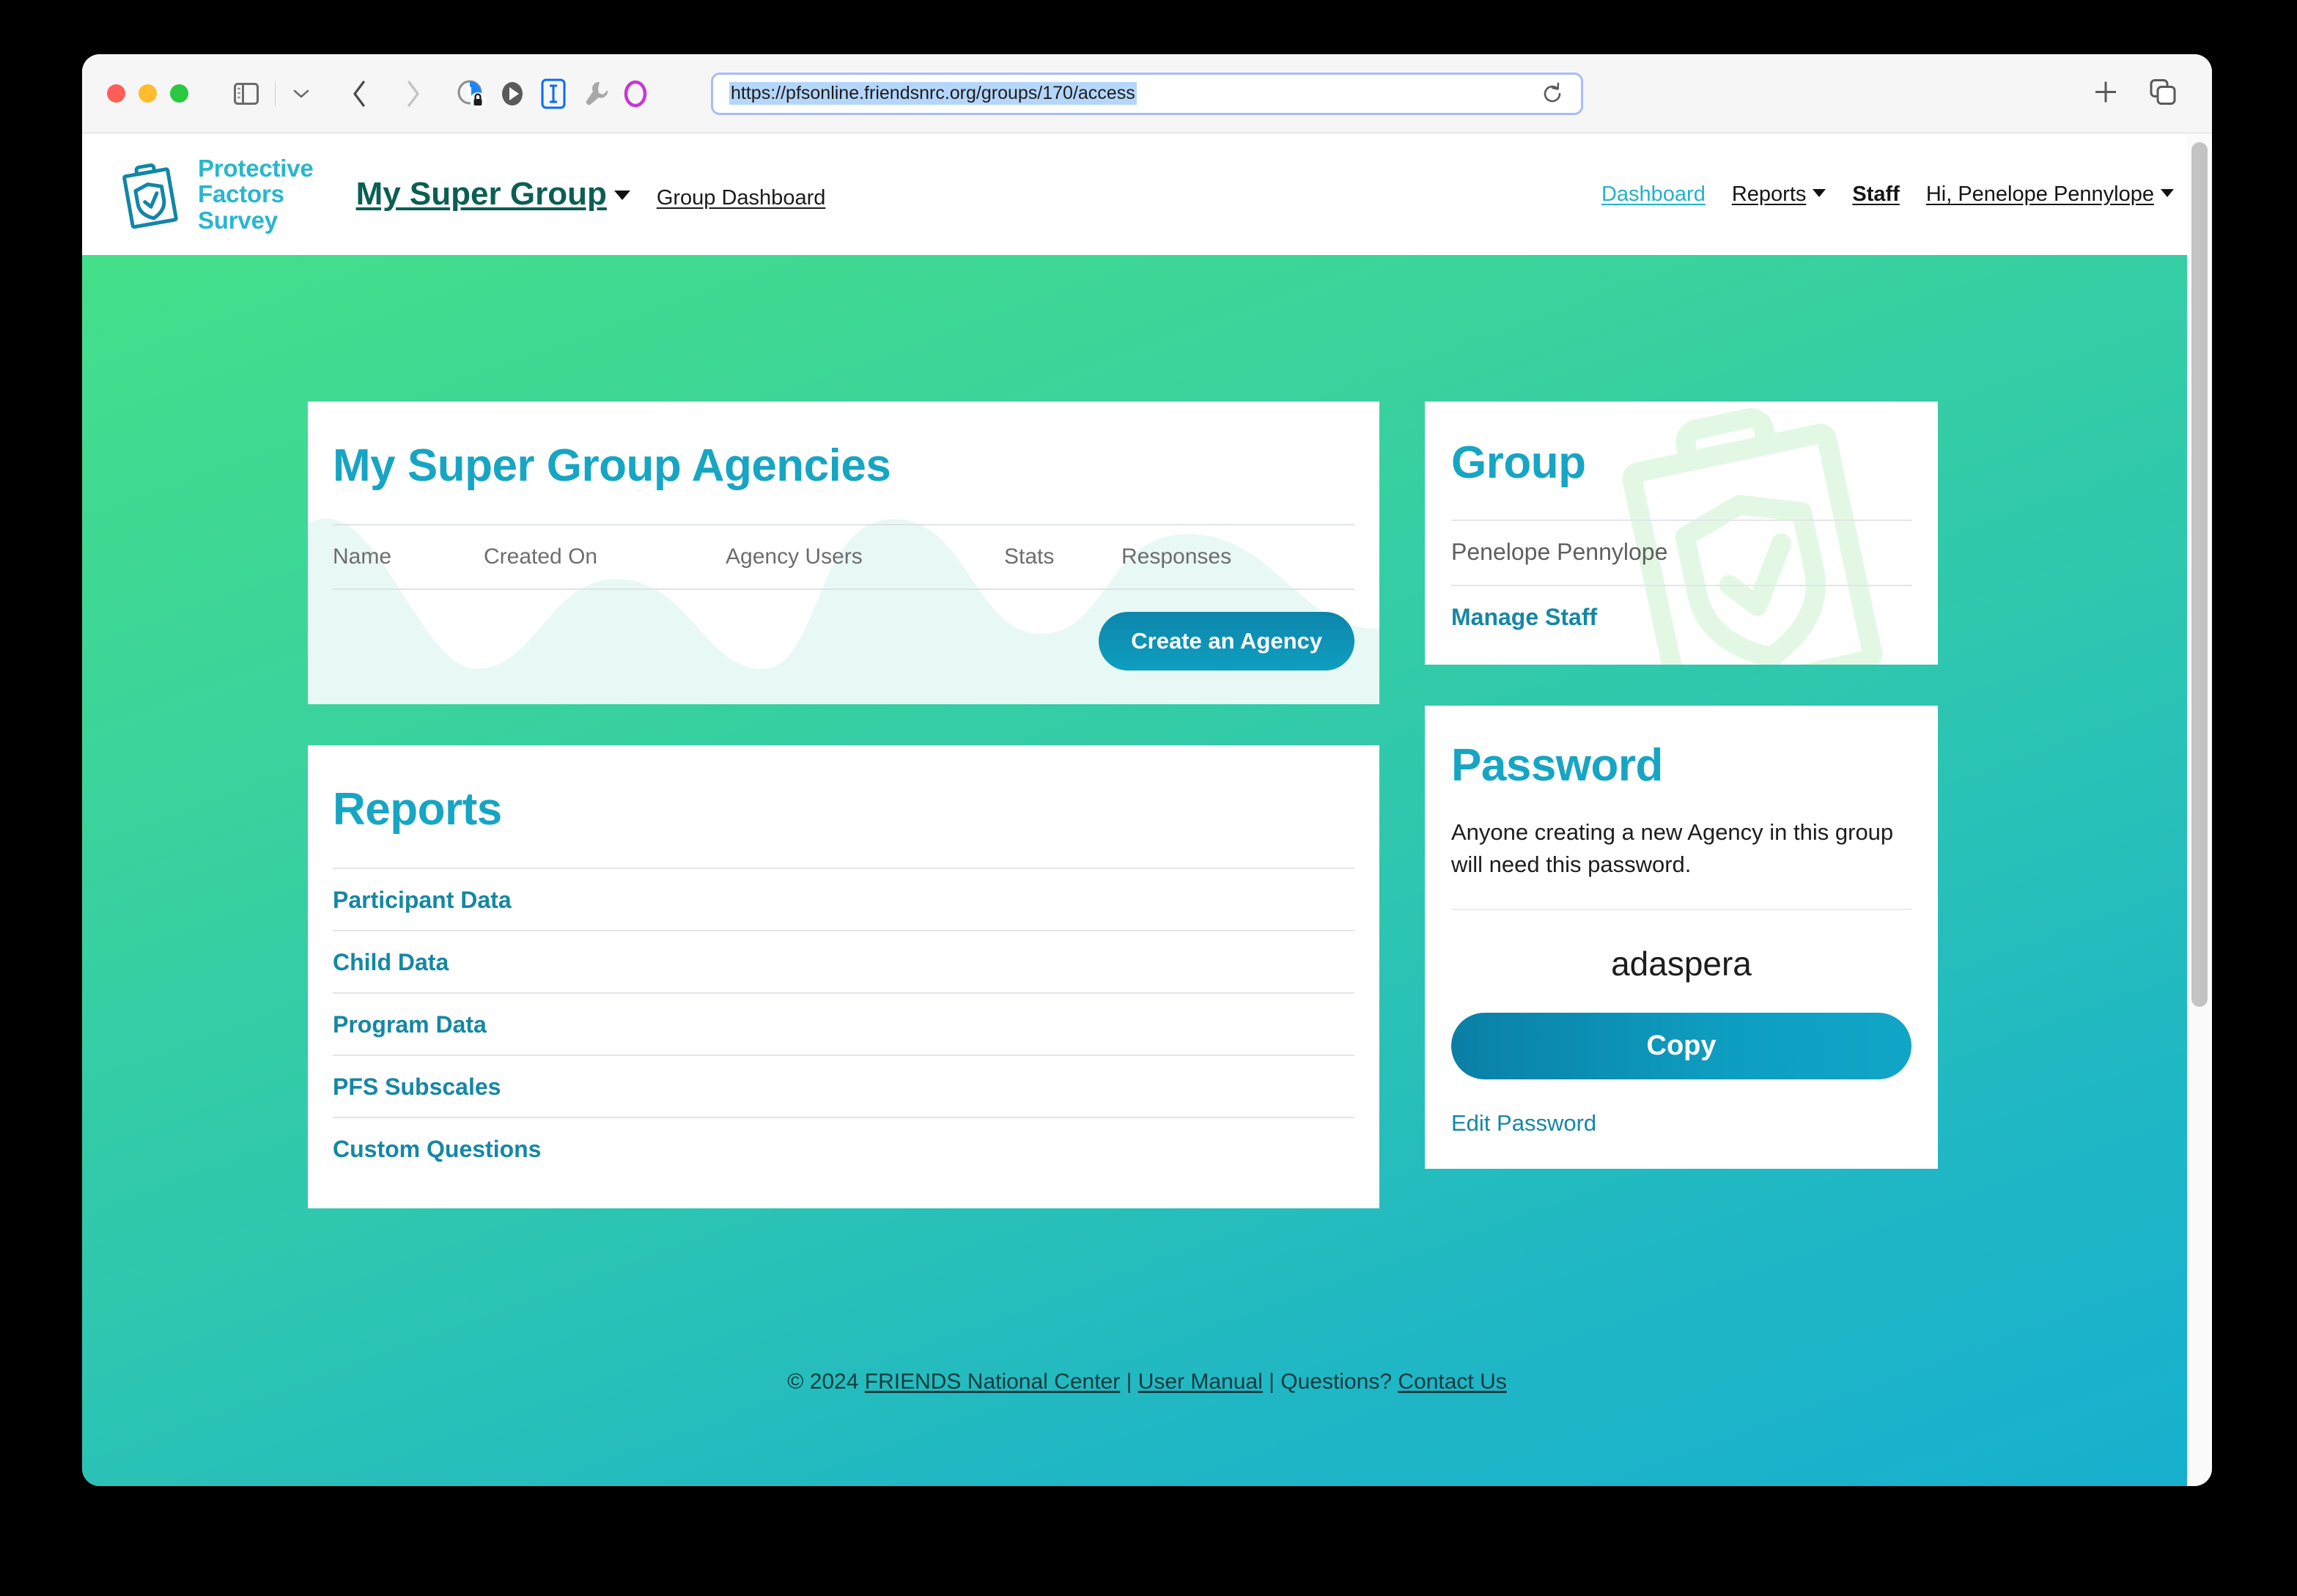  I want to click on privacy-lock-icon, so click(471, 94).